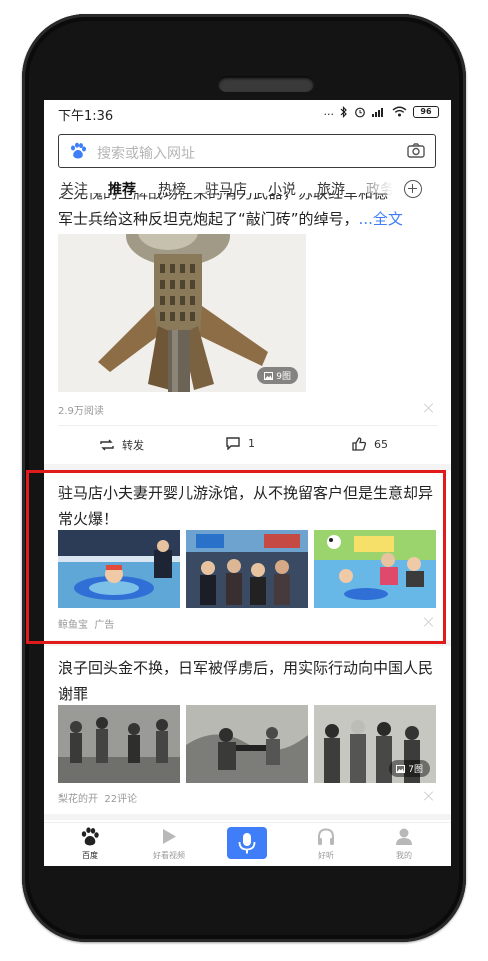  Describe the element at coordinates (360, 112) in the screenshot. I see `alarm-icon` at that location.